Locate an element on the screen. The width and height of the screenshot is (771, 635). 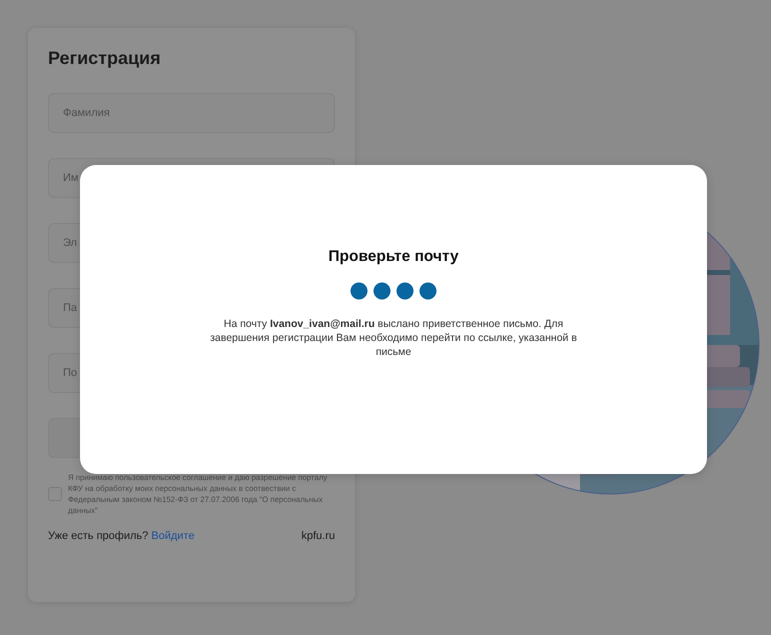
input-field: Фамилия is located at coordinates (191, 113).